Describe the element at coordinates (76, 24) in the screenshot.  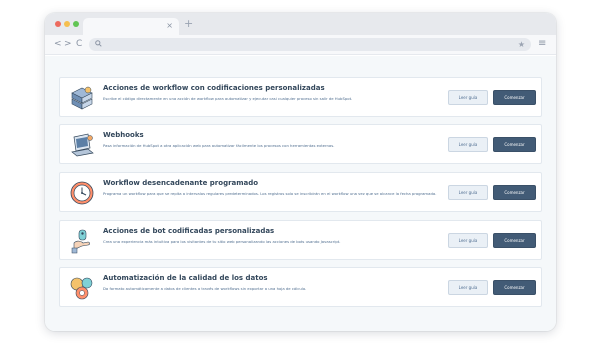
I see `maximize-window-button` at that location.